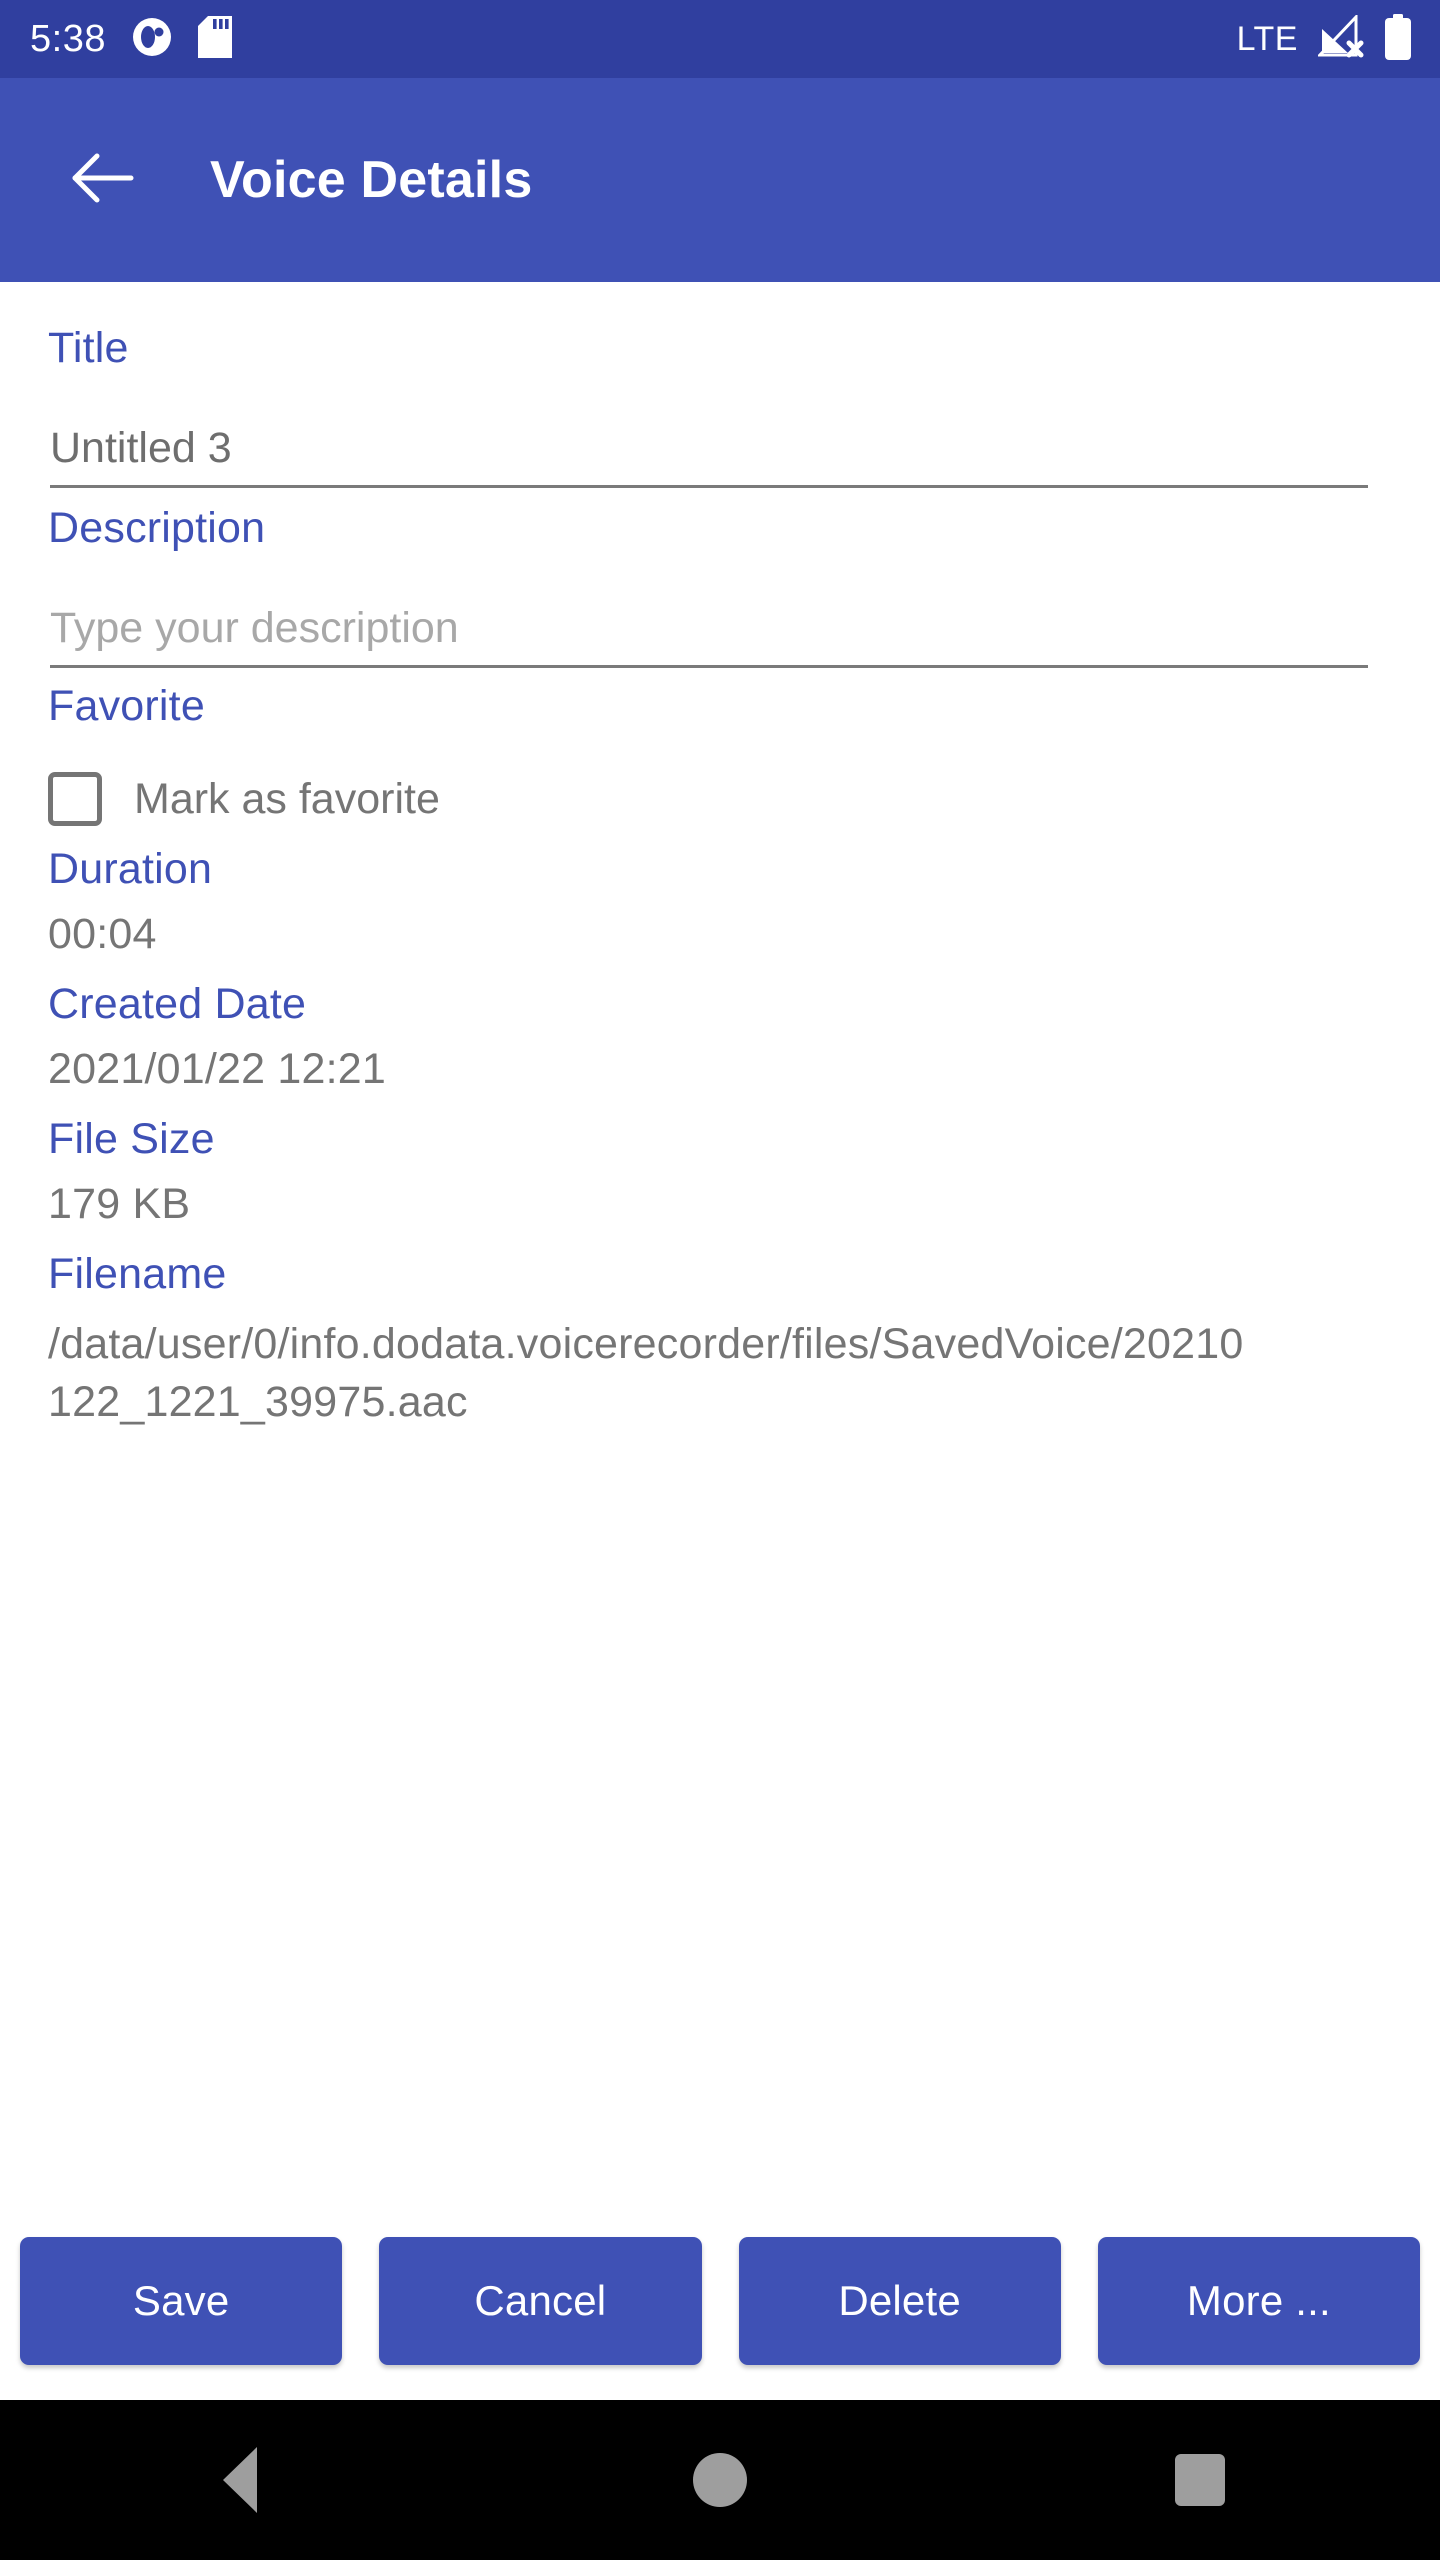 Image resolution: width=1440 pixels, height=2560 pixels. I want to click on home-circle-icon, so click(720, 2480).